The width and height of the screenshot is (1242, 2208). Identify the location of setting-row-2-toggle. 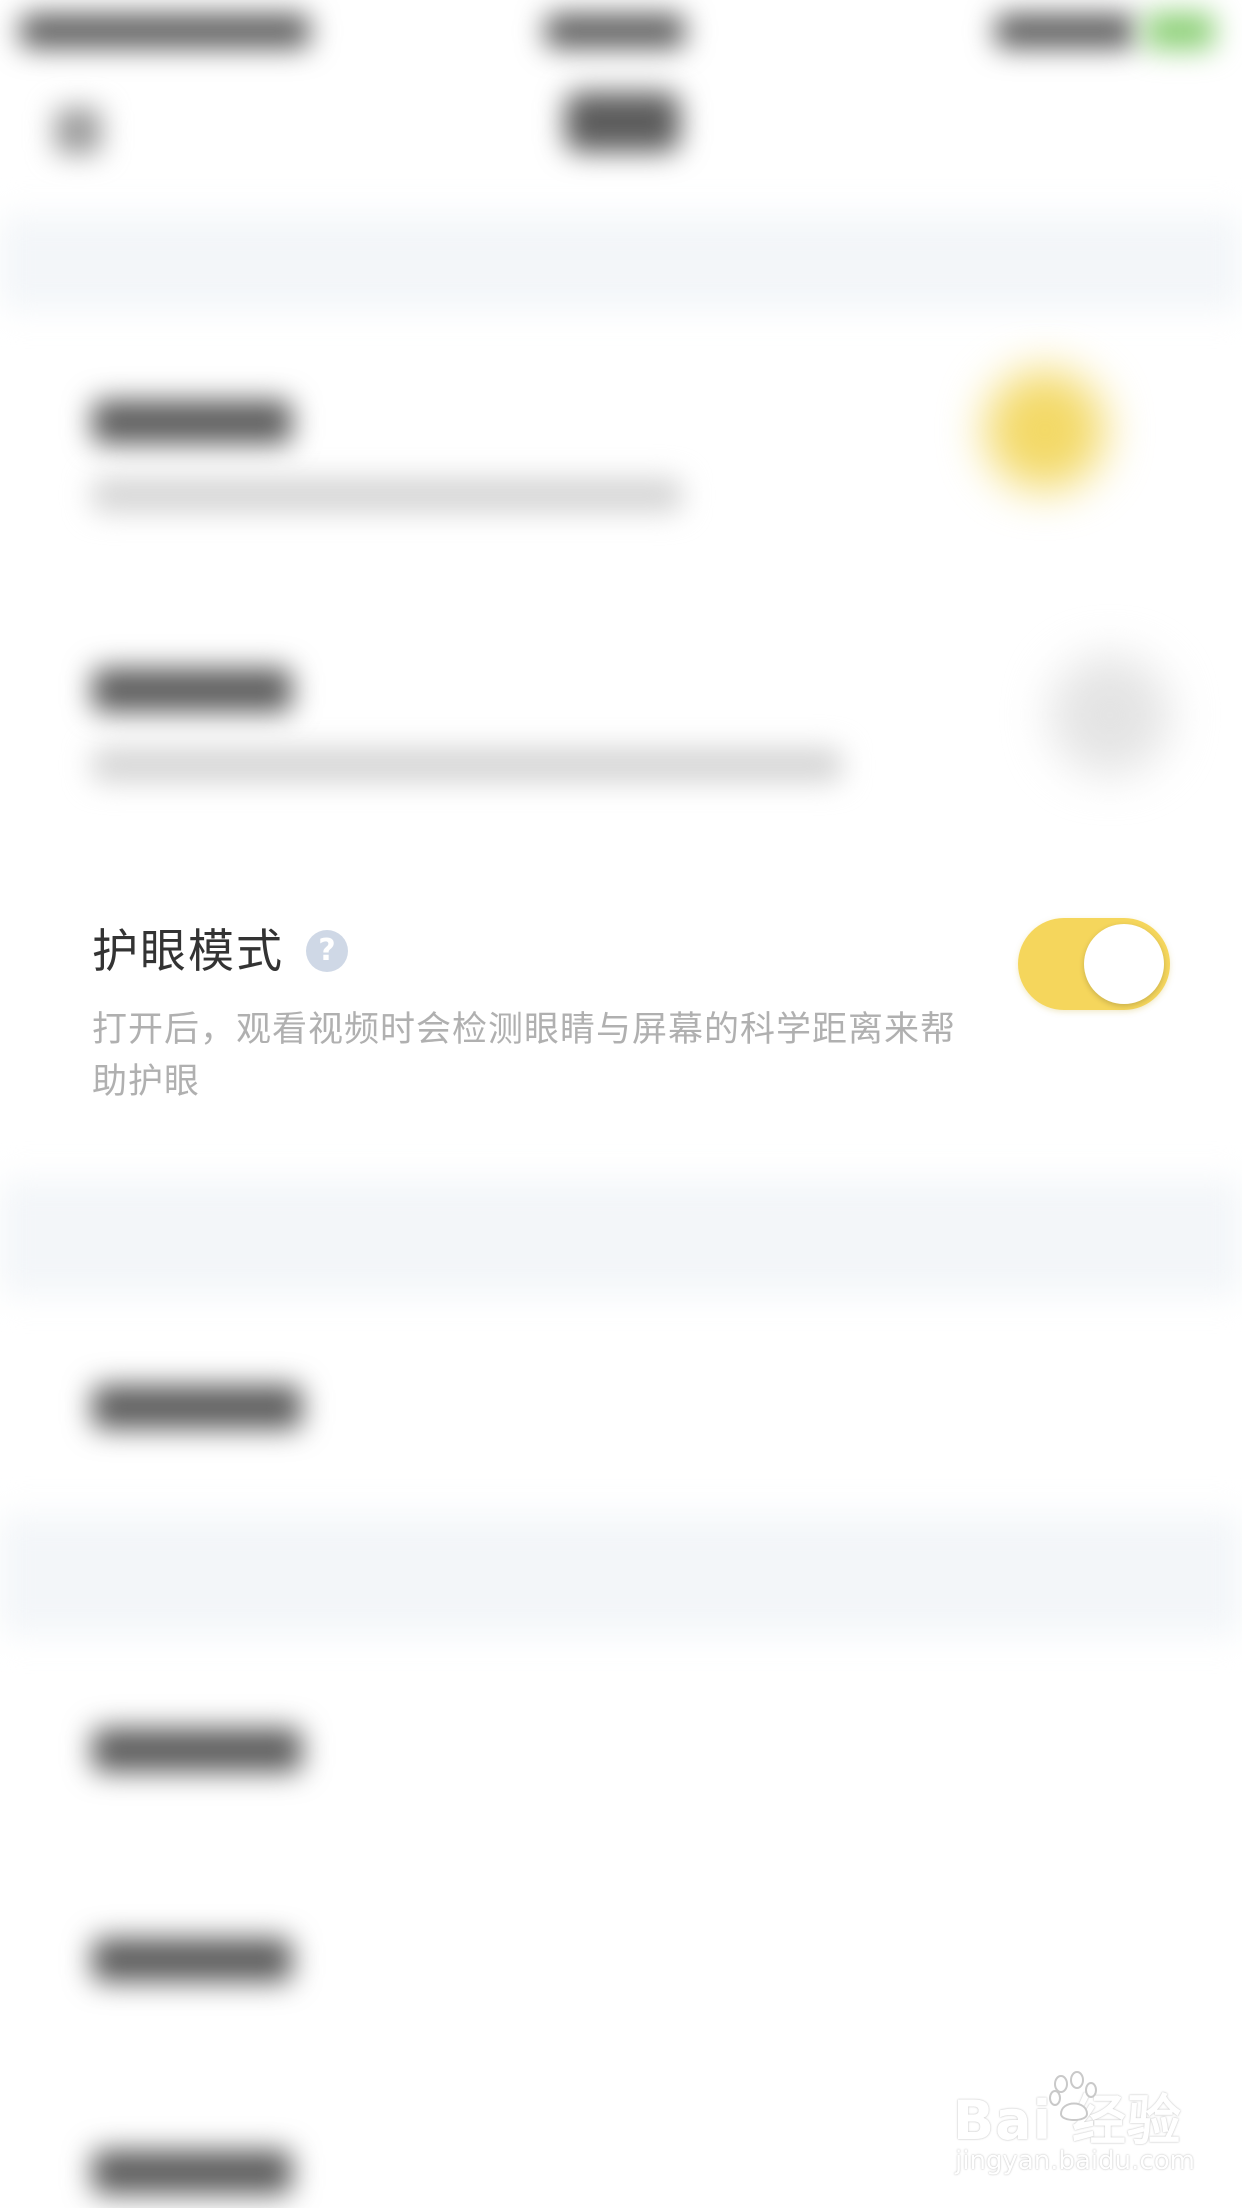
(1110, 715).